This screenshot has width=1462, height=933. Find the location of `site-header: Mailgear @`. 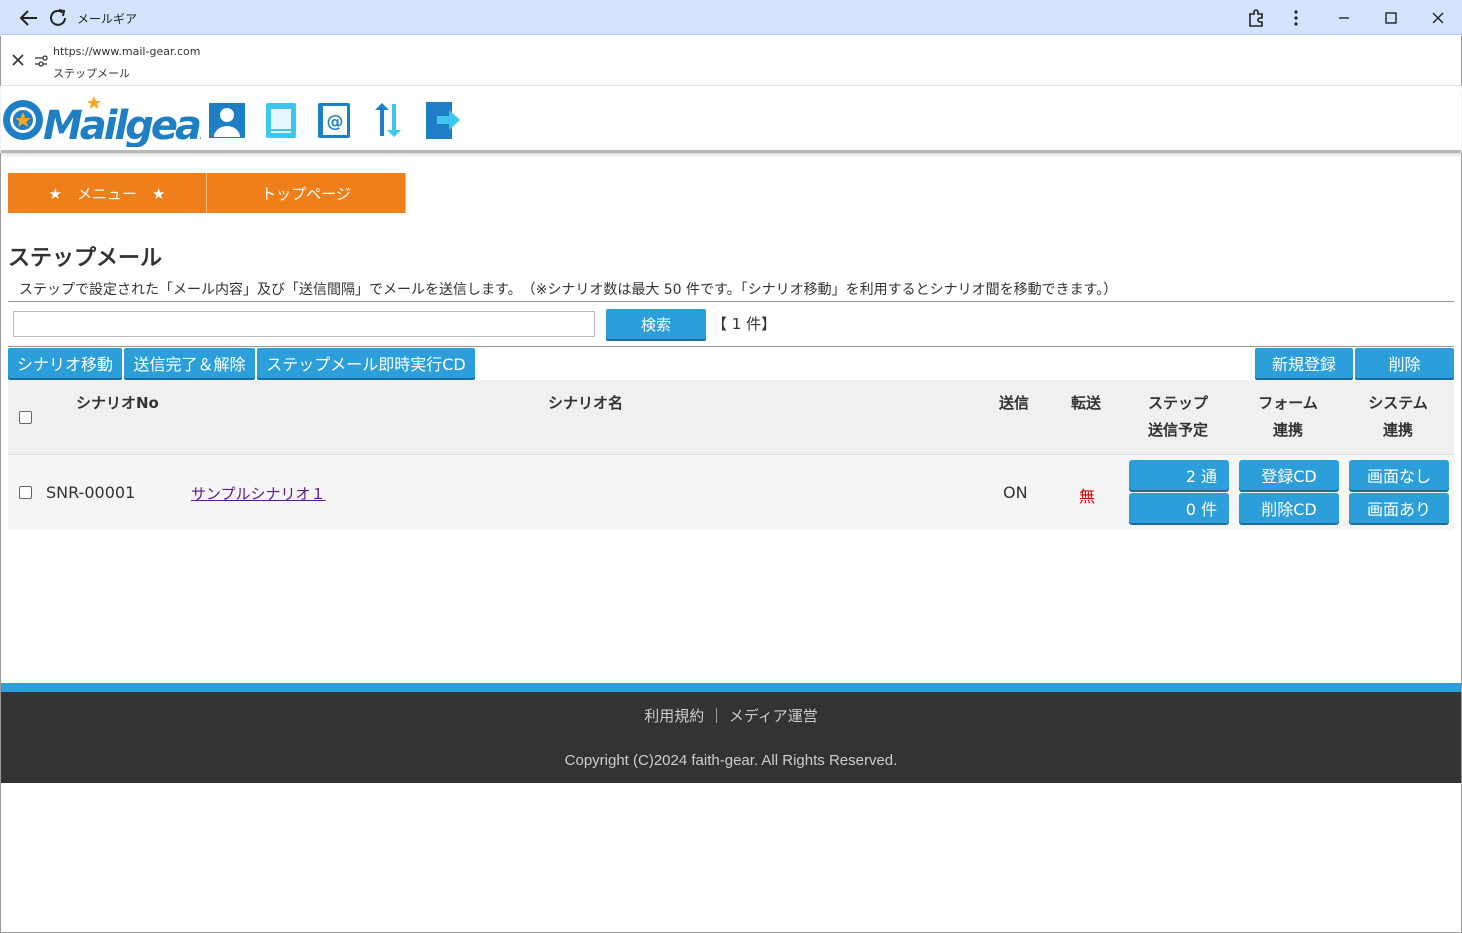

site-header: Mailgear @ is located at coordinates (731, 120).